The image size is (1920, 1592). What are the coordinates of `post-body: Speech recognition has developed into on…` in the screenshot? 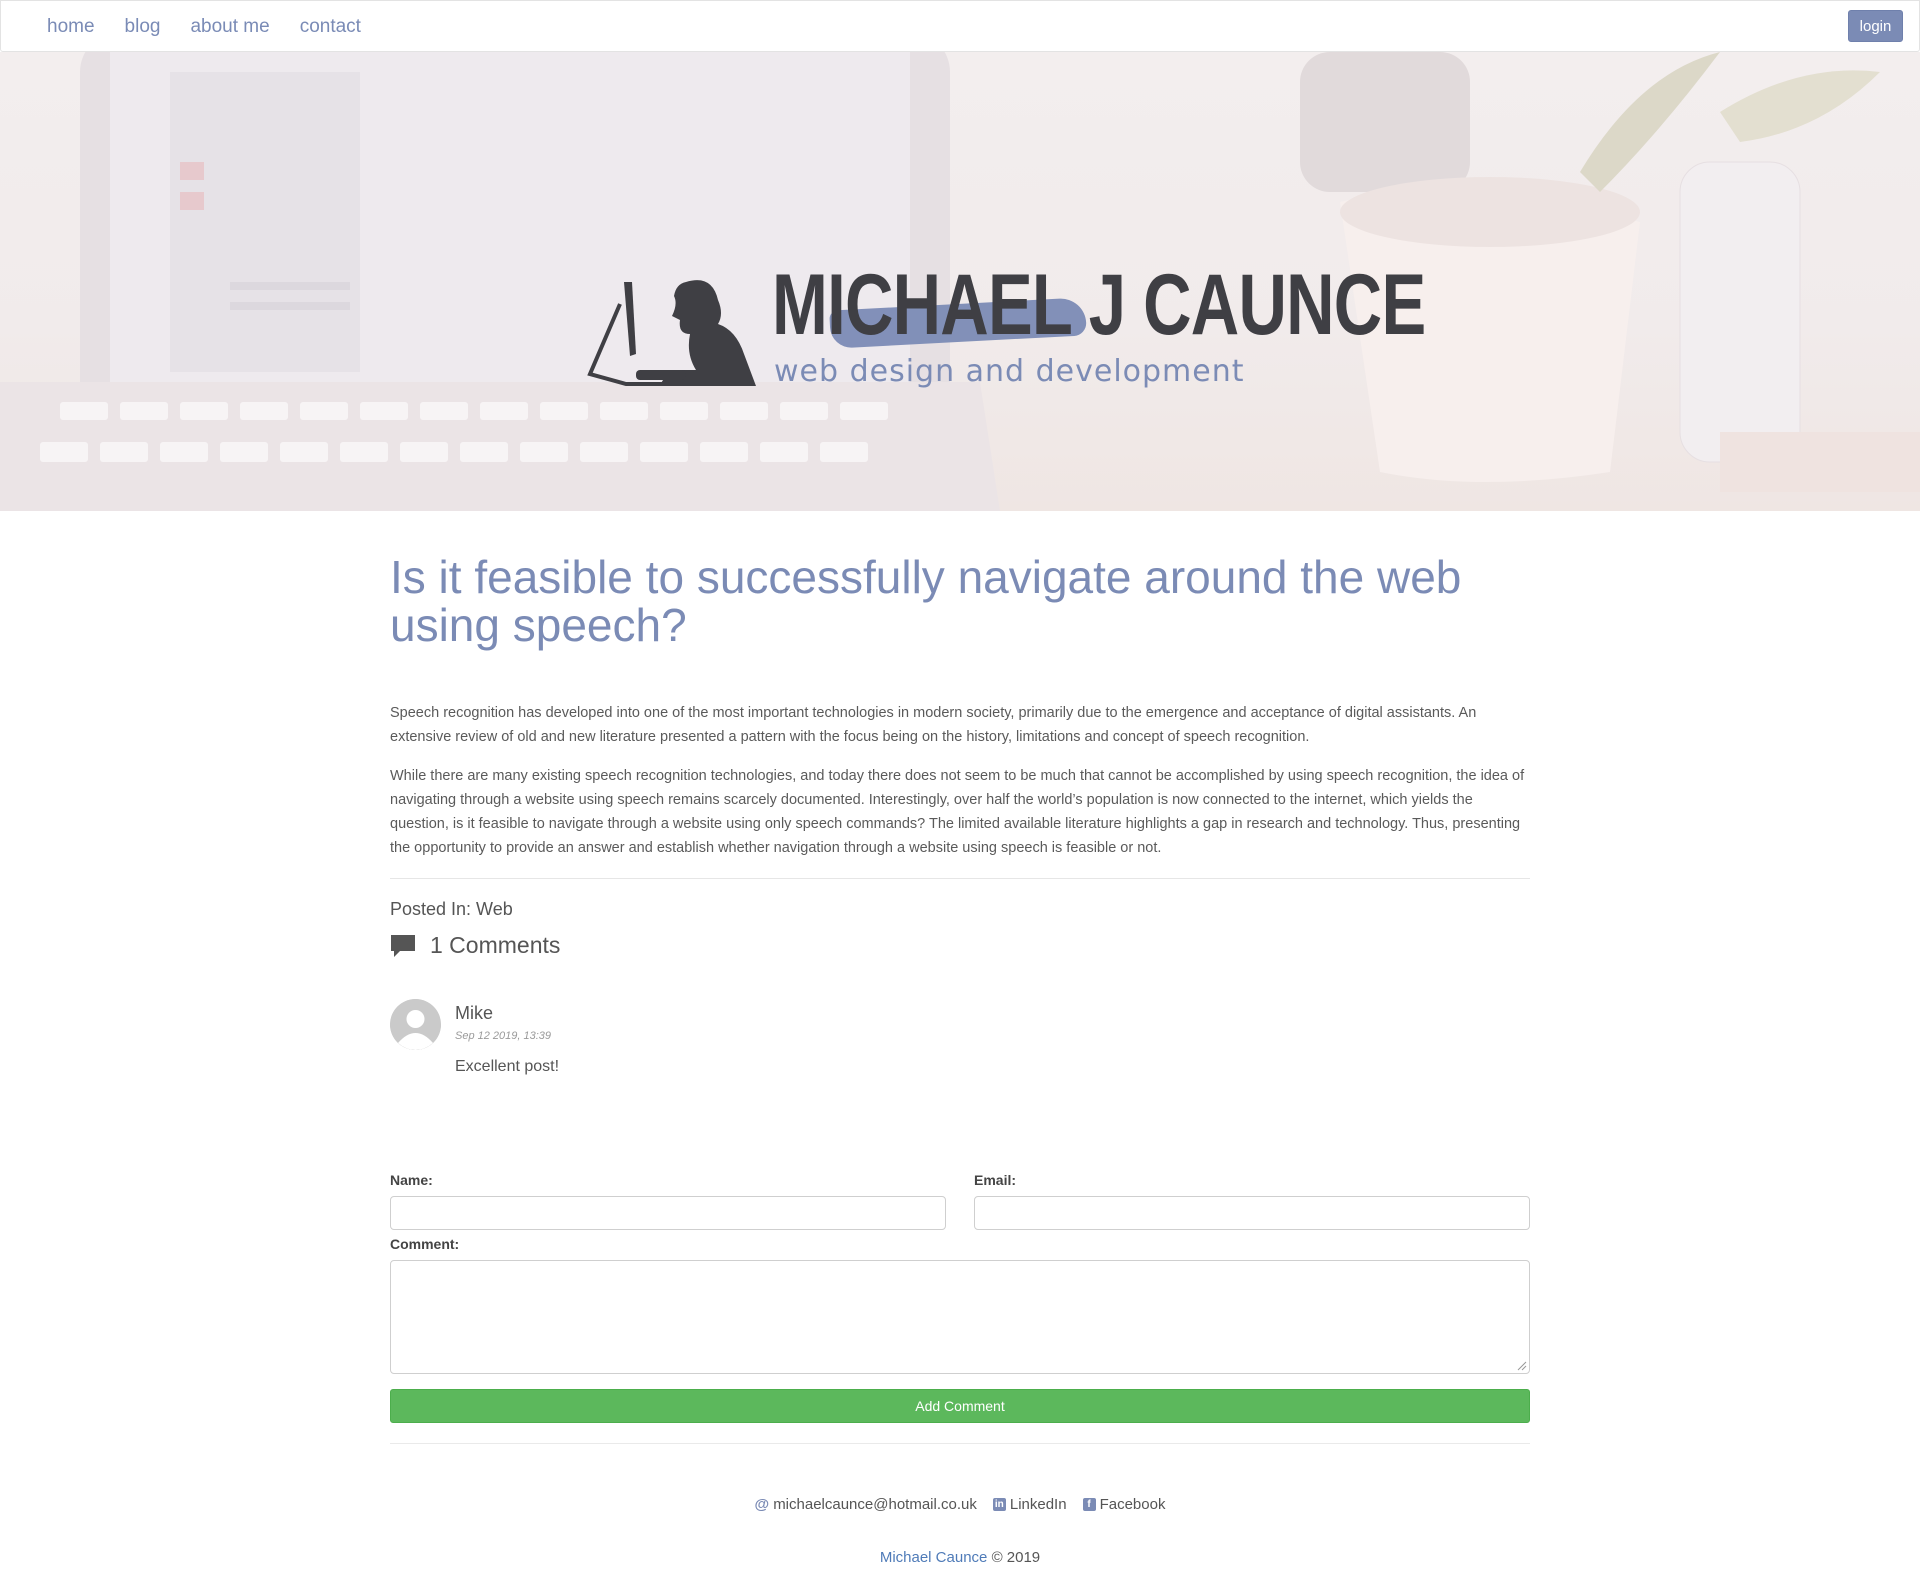 It's located at (960, 780).